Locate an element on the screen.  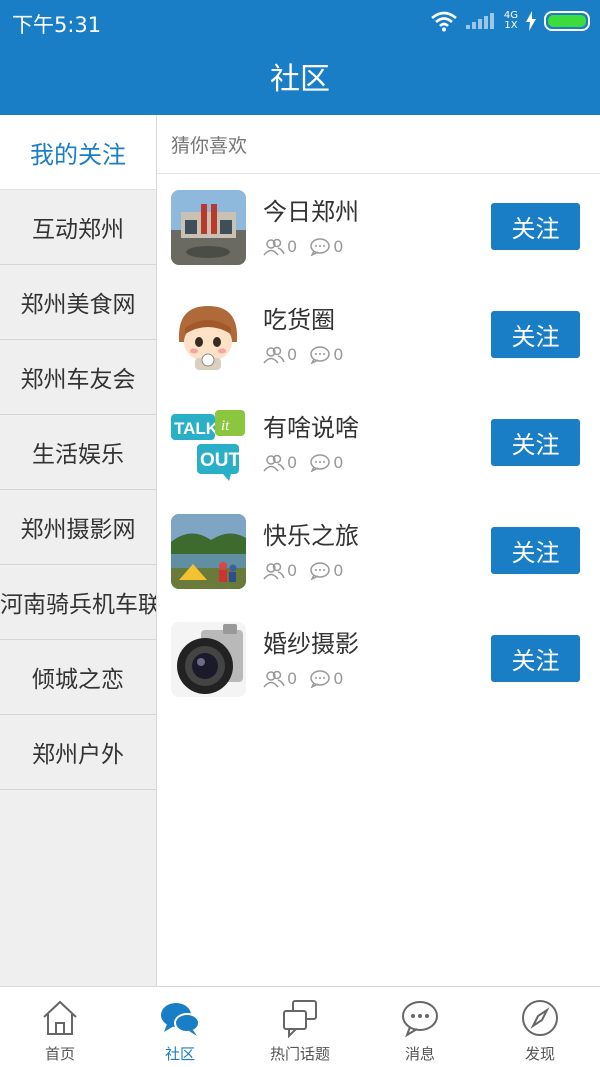
sidebar-item: 郑州车友会 is located at coordinates (78, 377).